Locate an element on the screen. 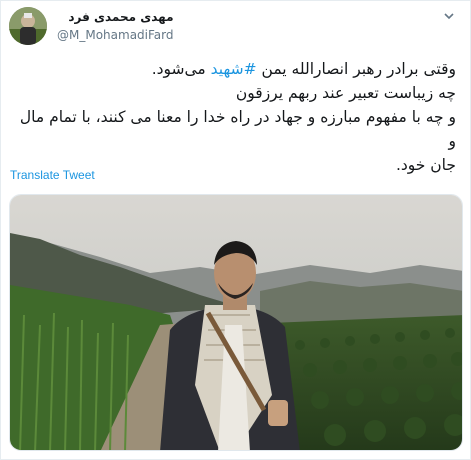 The height and width of the screenshot is (460, 471). avatar-image is located at coordinates (28, 26).